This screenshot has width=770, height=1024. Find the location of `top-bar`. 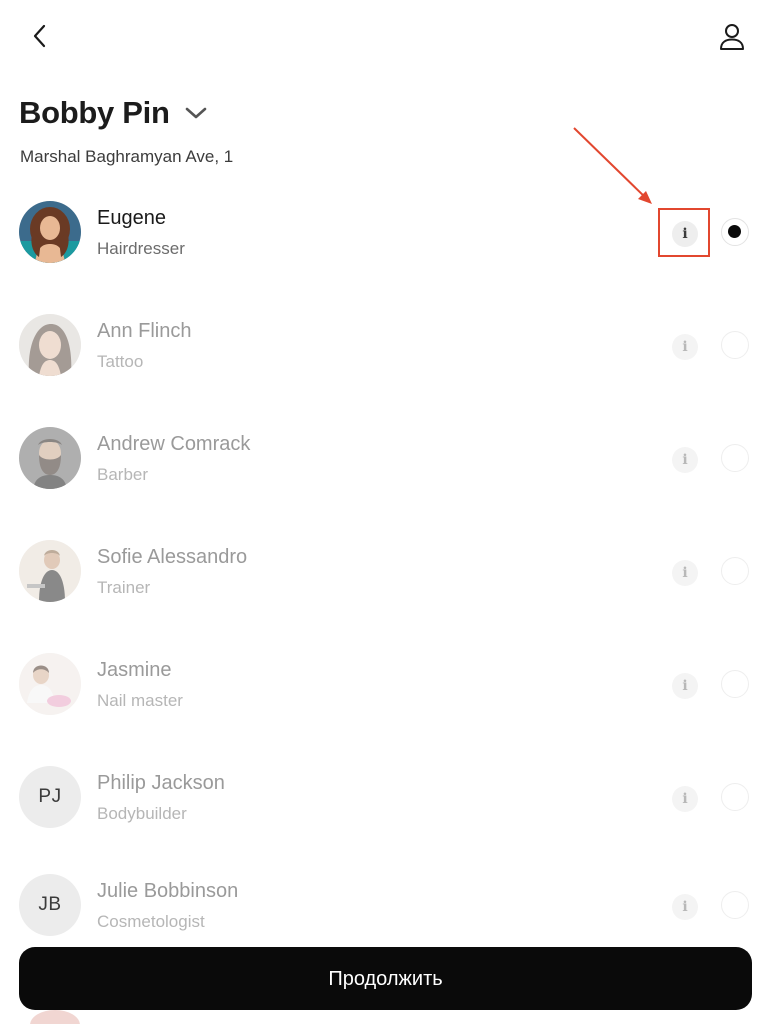

top-bar is located at coordinates (385, 36).